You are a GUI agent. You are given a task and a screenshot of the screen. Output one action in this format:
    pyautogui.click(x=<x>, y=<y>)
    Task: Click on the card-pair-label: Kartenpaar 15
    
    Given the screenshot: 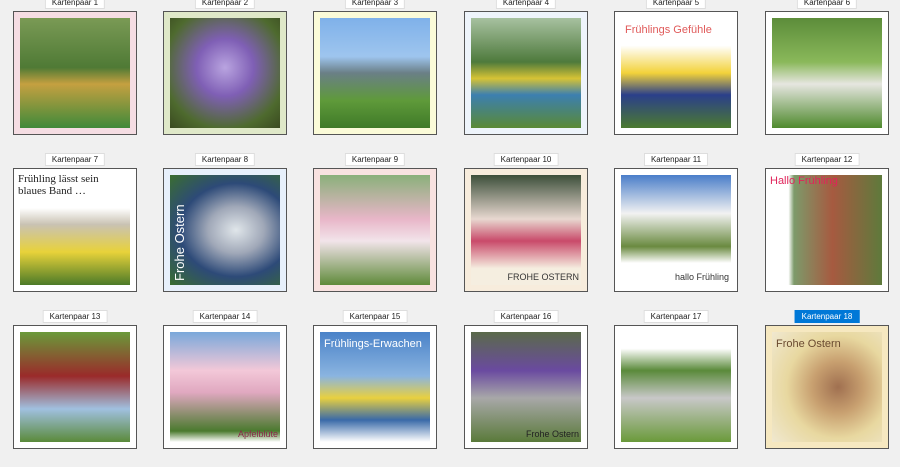 What is the action you would take?
    pyautogui.click(x=375, y=316)
    